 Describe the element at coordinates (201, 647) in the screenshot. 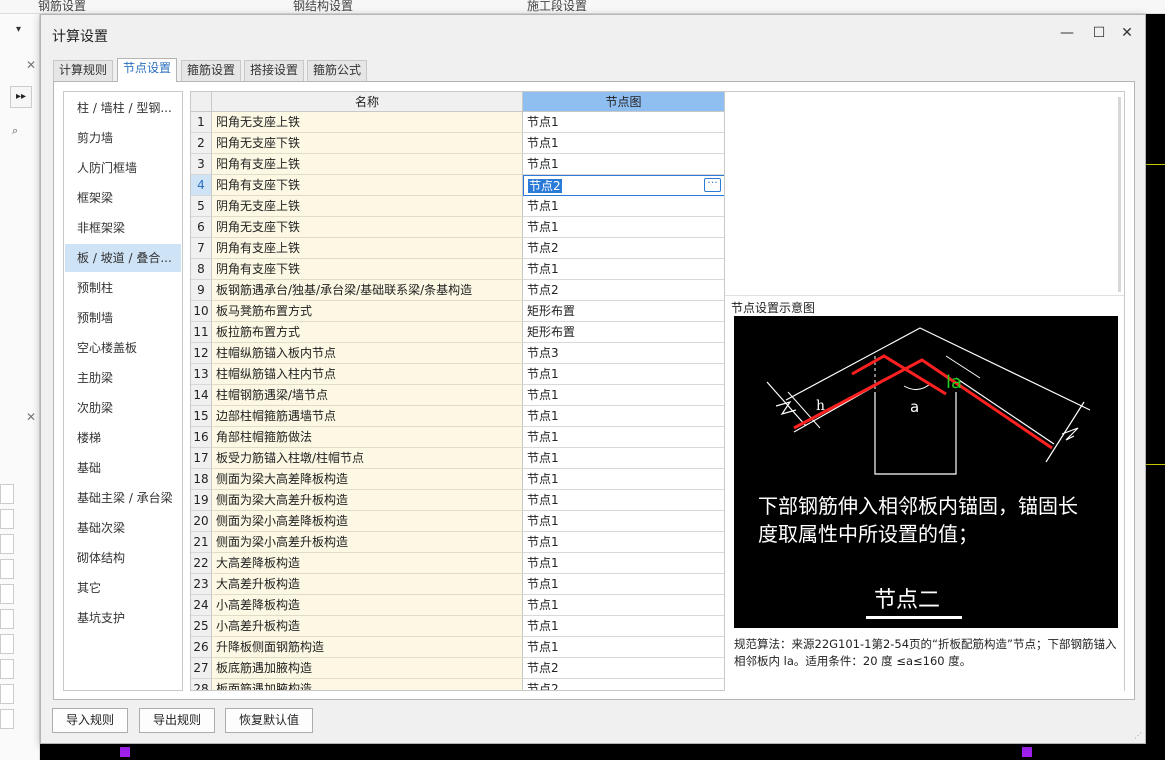

I see `row-number: 26` at that location.